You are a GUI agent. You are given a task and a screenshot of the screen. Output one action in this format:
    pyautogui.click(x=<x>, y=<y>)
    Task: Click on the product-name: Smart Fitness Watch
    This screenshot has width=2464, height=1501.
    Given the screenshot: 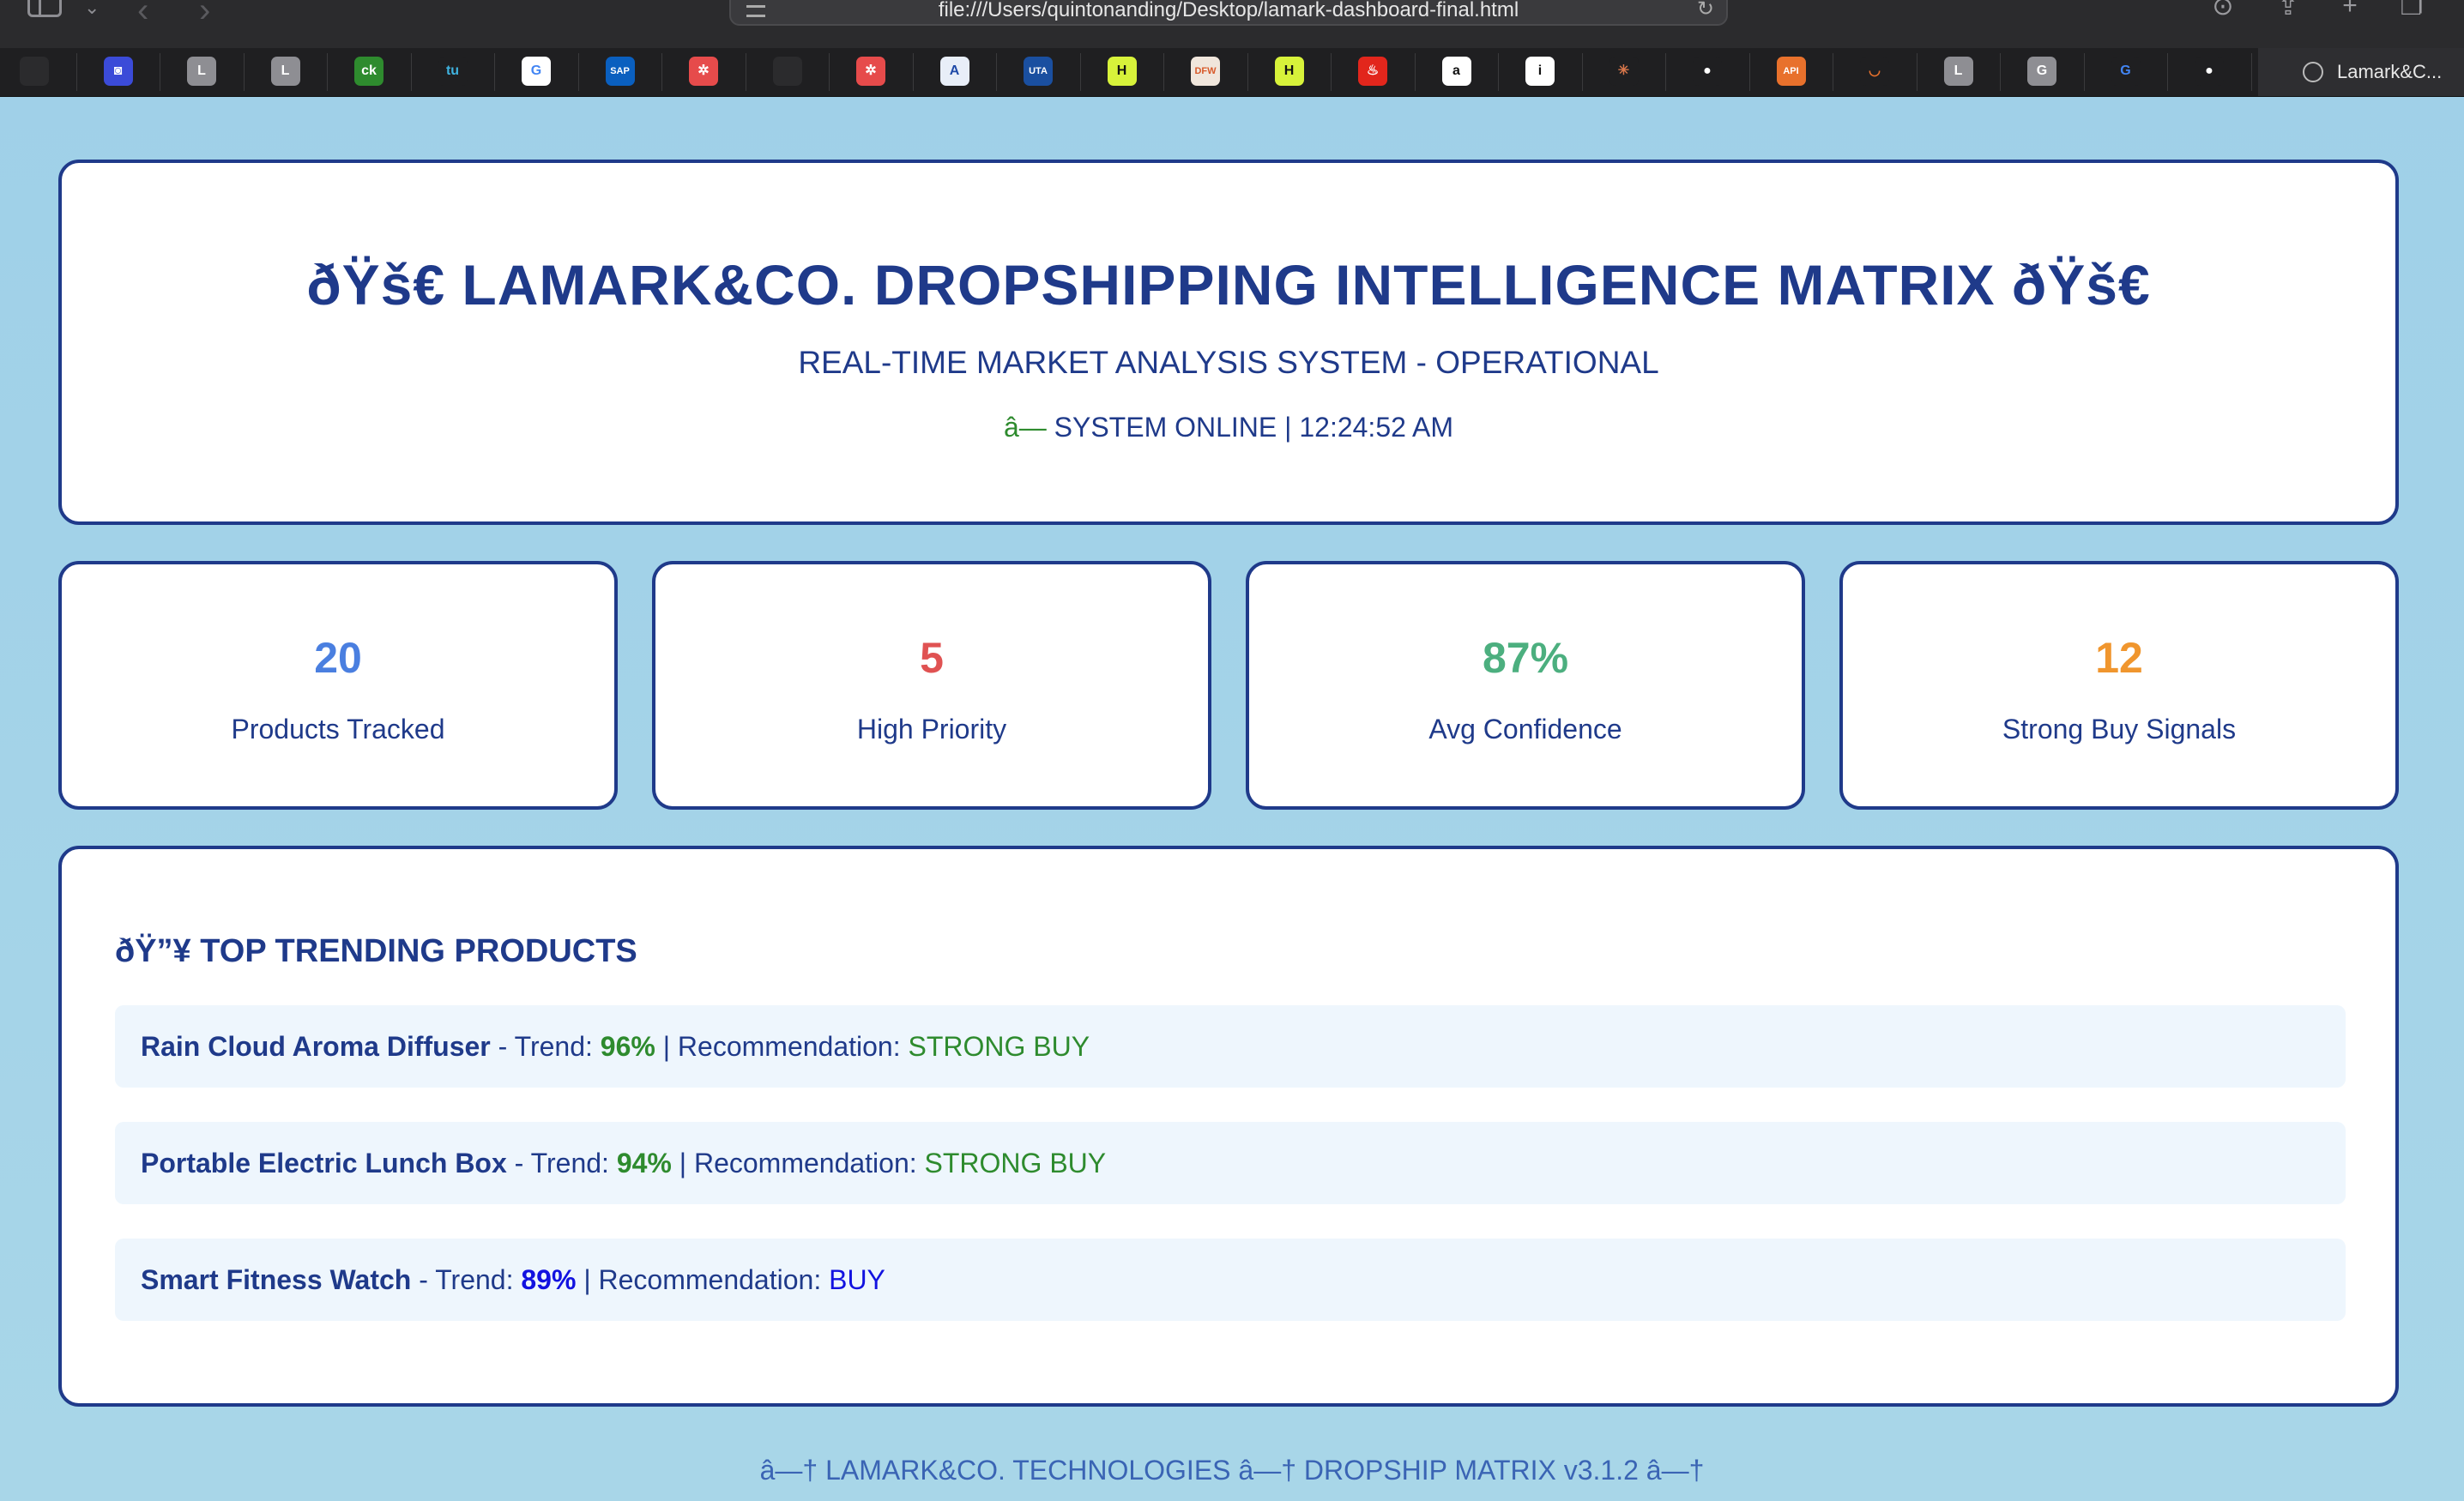 What is the action you would take?
    pyautogui.click(x=276, y=1280)
    